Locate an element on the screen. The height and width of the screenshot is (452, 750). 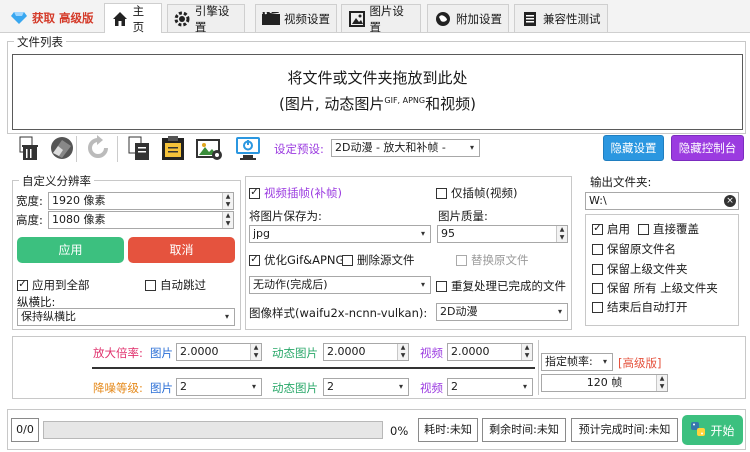
aspect-value: 保持纵横比 is located at coordinates (48, 316).